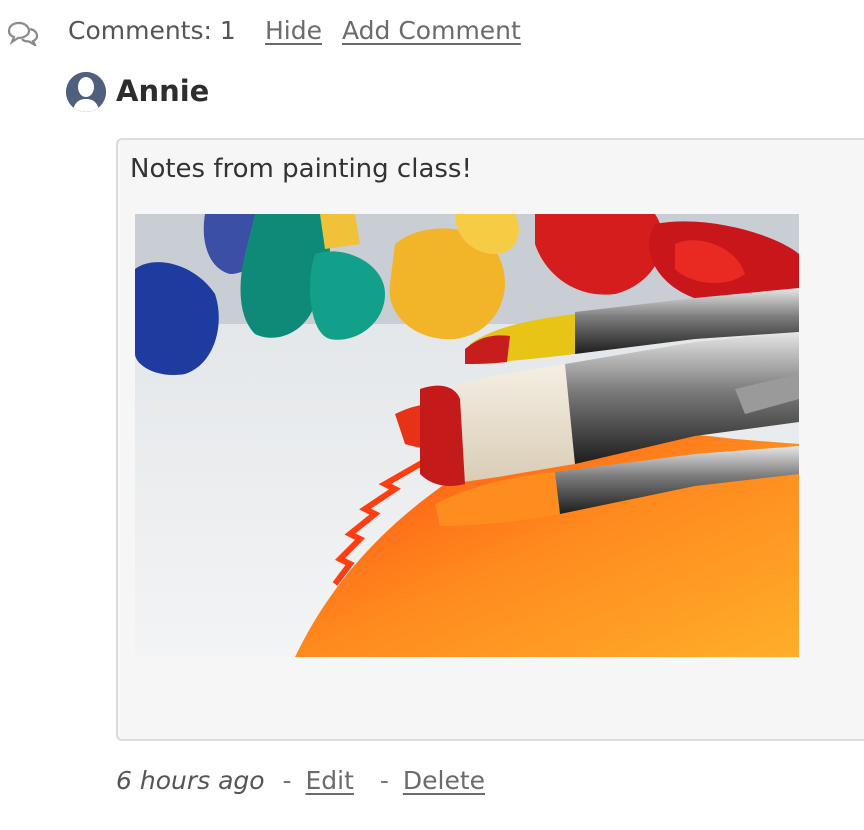 The width and height of the screenshot is (864, 830). Describe the element at coordinates (23, 34) in the screenshot. I see `chat-bubbles-icon` at that location.